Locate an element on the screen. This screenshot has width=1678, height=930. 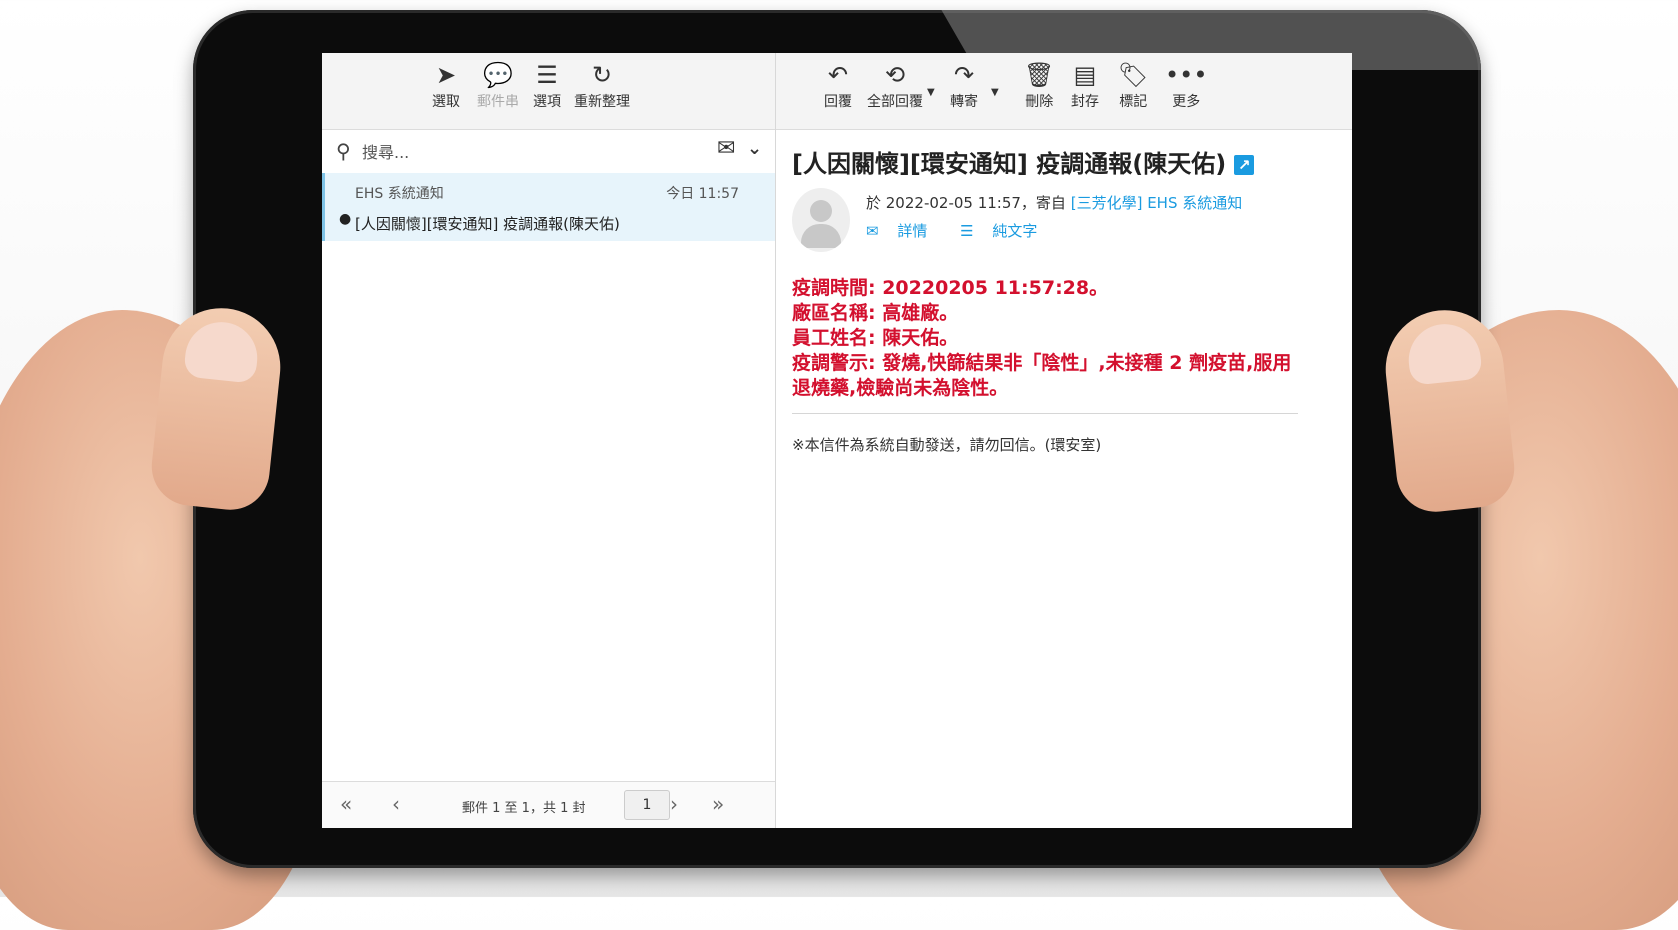
message-date: 今日 11:57 is located at coordinates (702, 194).